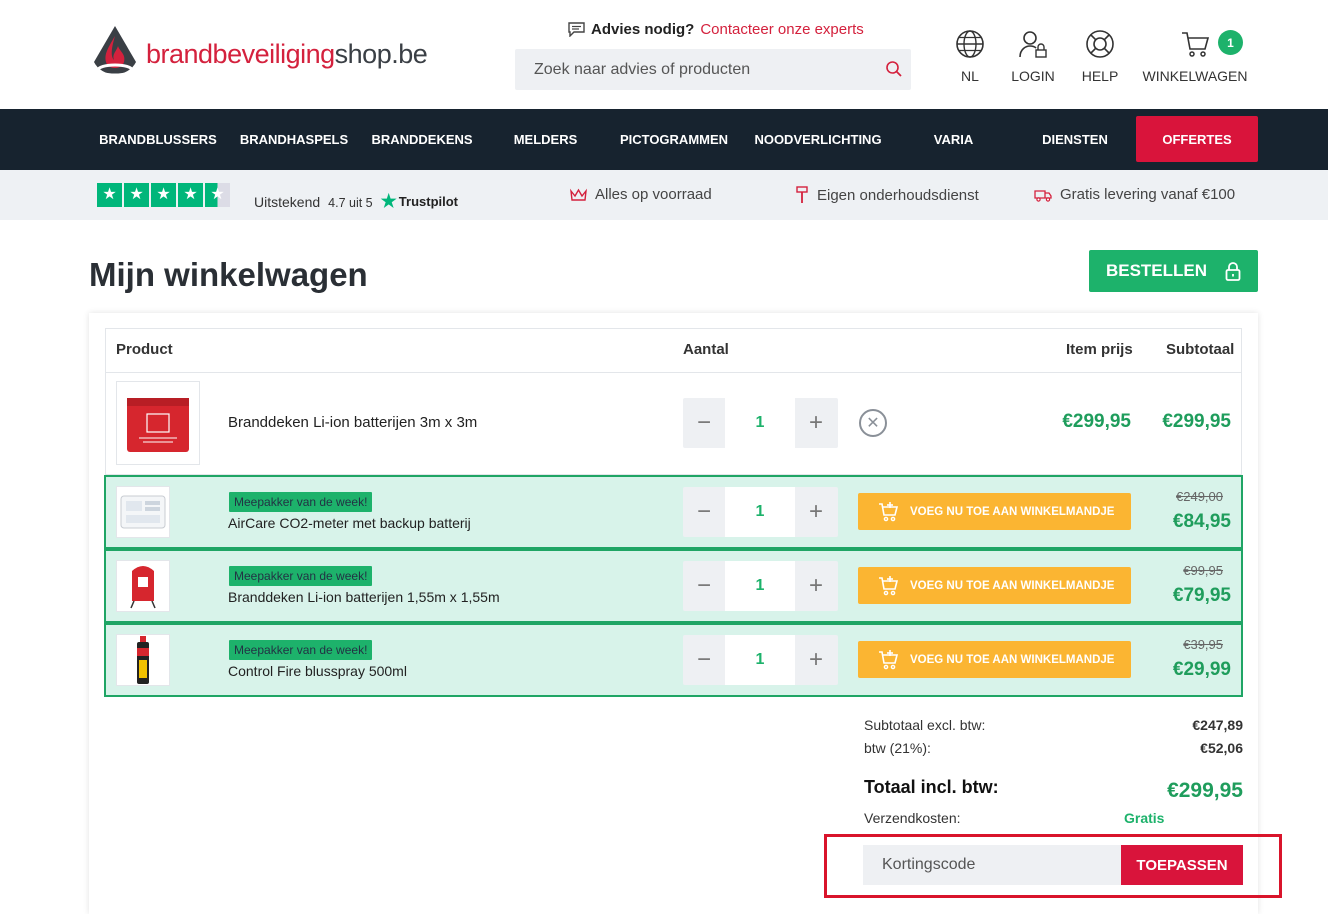 Image resolution: width=1328 pixels, height=914 pixels. What do you see at coordinates (350, 203) in the screenshot?
I see `rating-score: 4.7 uit 5` at bounding box center [350, 203].